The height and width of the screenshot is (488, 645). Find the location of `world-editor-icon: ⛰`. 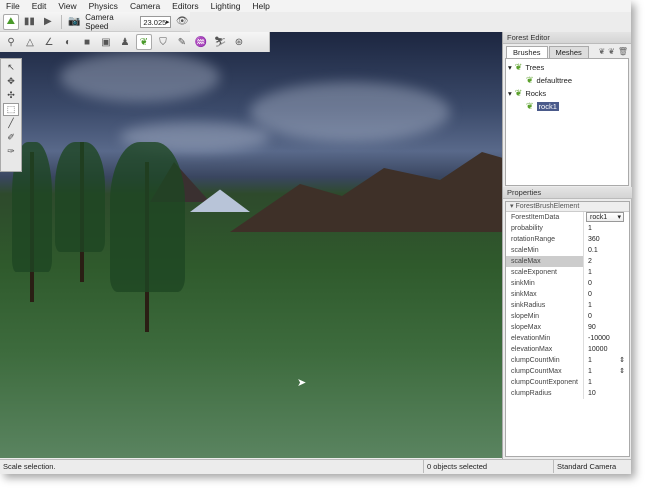

world-editor-icon: ⛰ is located at coordinates (11, 21).